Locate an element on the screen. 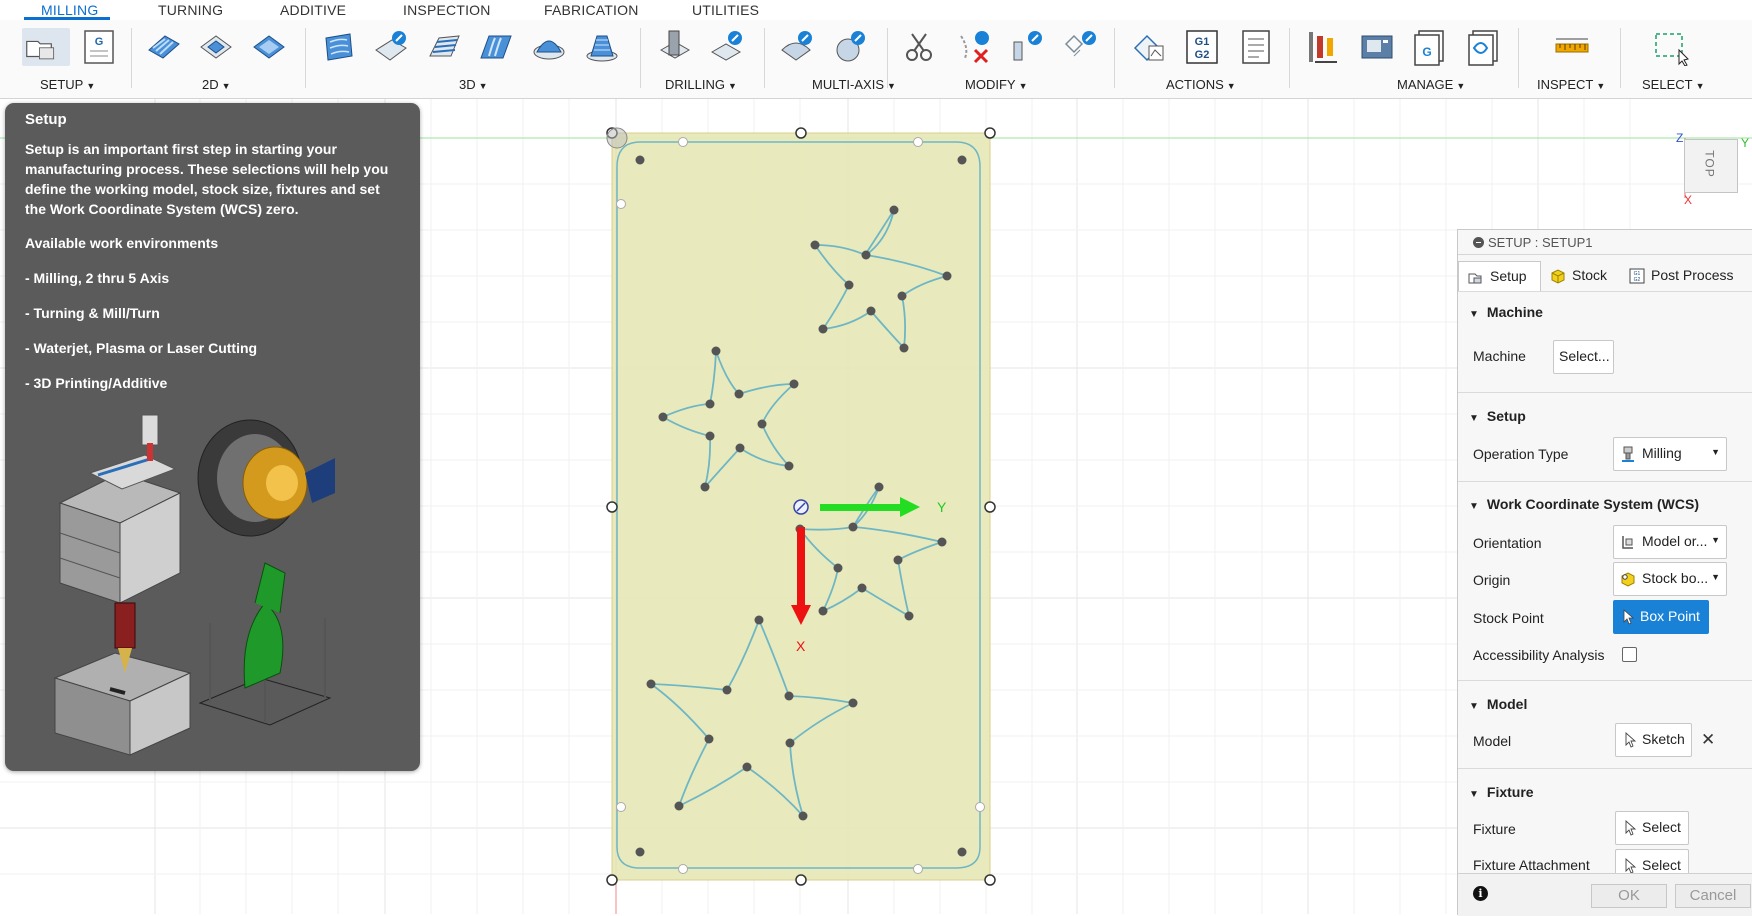 The image size is (1752, 916). group-modify-label: MODIFY ▼ is located at coordinates (996, 84).